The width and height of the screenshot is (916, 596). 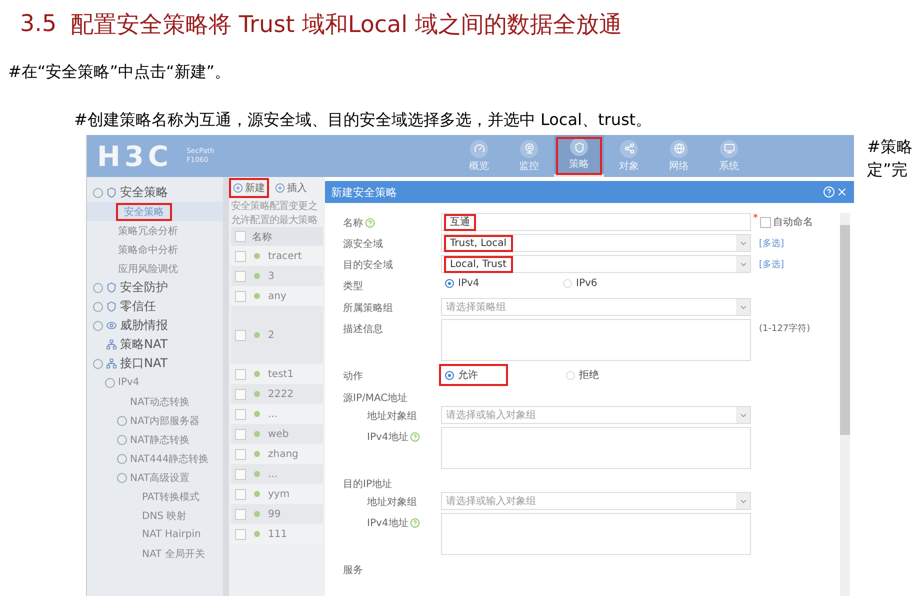 What do you see at coordinates (784, 328) in the screenshot?
I see `length-hint: (1-127字符)` at bounding box center [784, 328].